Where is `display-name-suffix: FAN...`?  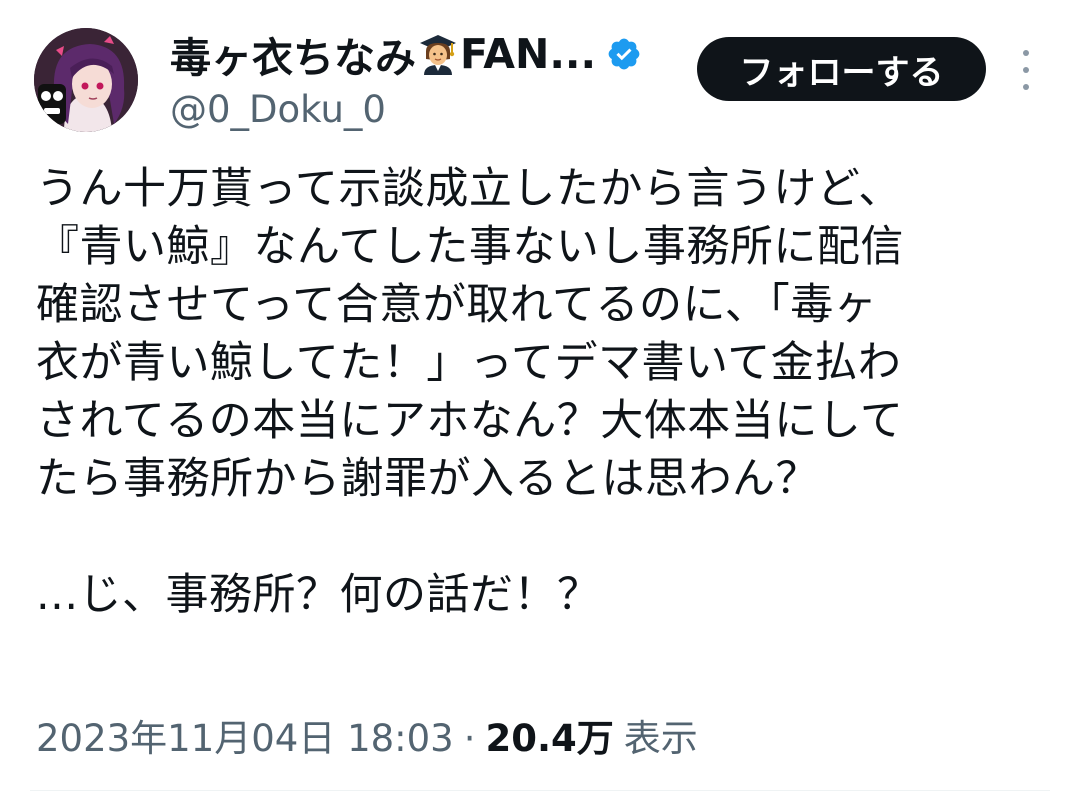
display-name-suffix: FAN... is located at coordinates (528, 54).